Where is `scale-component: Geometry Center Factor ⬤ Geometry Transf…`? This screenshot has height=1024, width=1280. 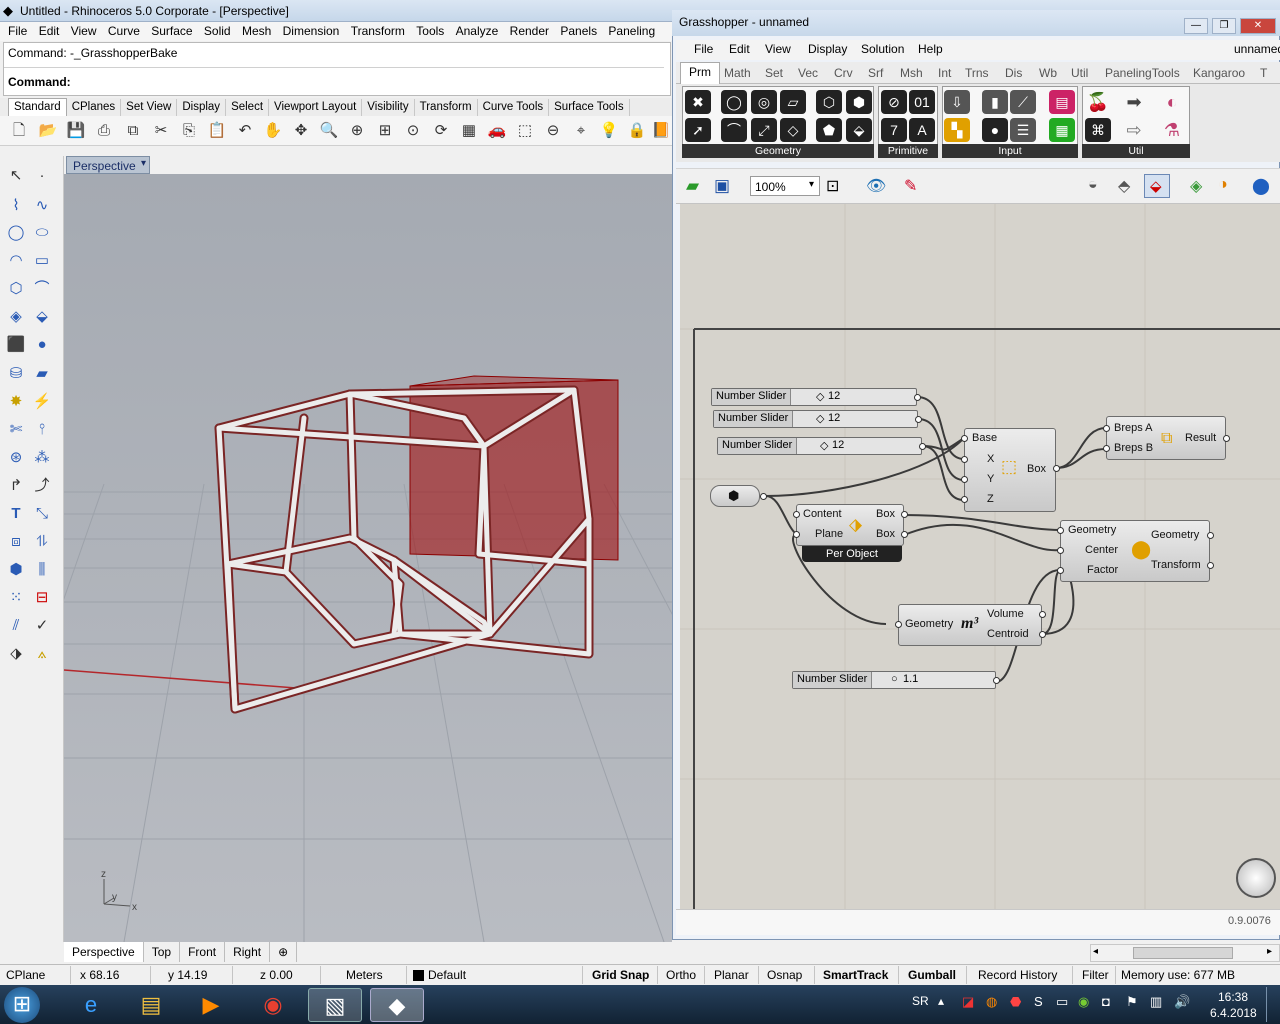
scale-component: Geometry Center Factor ⬤ Geometry Transf… is located at coordinates (1135, 551).